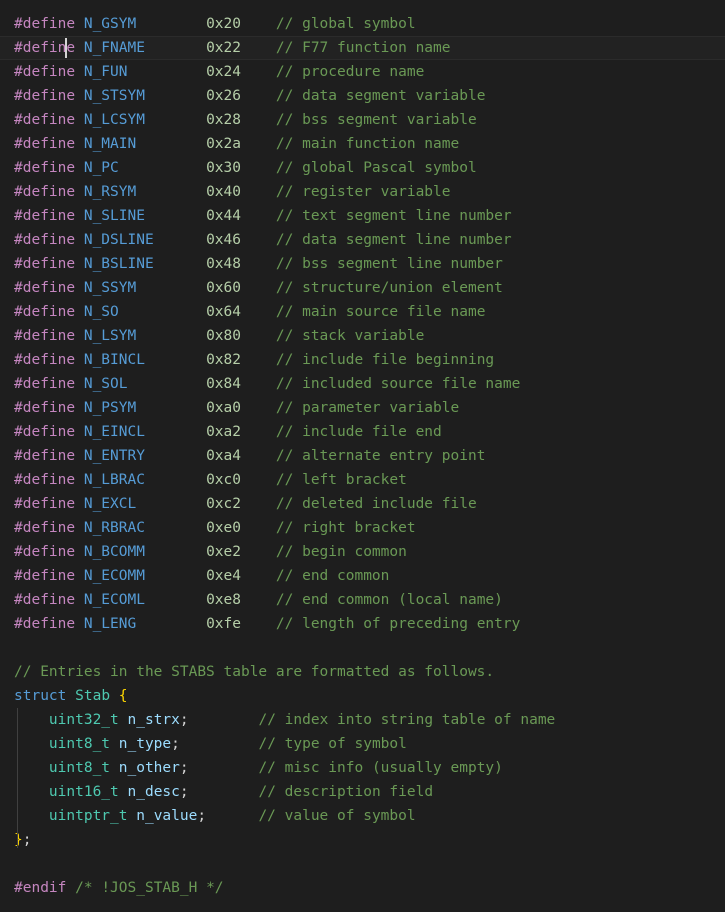 This screenshot has height=912, width=725. I want to click on field-type: uint16_t, so click(88, 792).